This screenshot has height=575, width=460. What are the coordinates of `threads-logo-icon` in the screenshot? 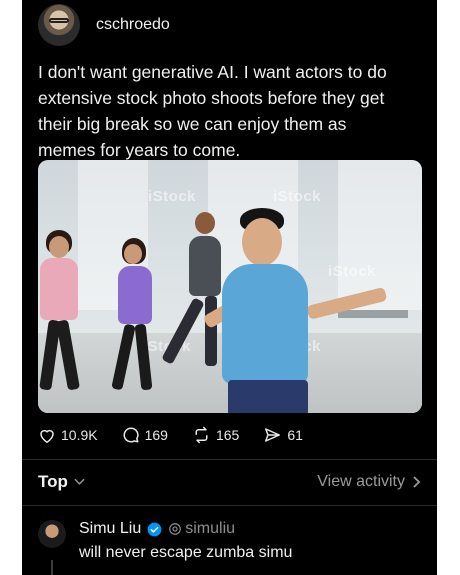 It's located at (175, 529).